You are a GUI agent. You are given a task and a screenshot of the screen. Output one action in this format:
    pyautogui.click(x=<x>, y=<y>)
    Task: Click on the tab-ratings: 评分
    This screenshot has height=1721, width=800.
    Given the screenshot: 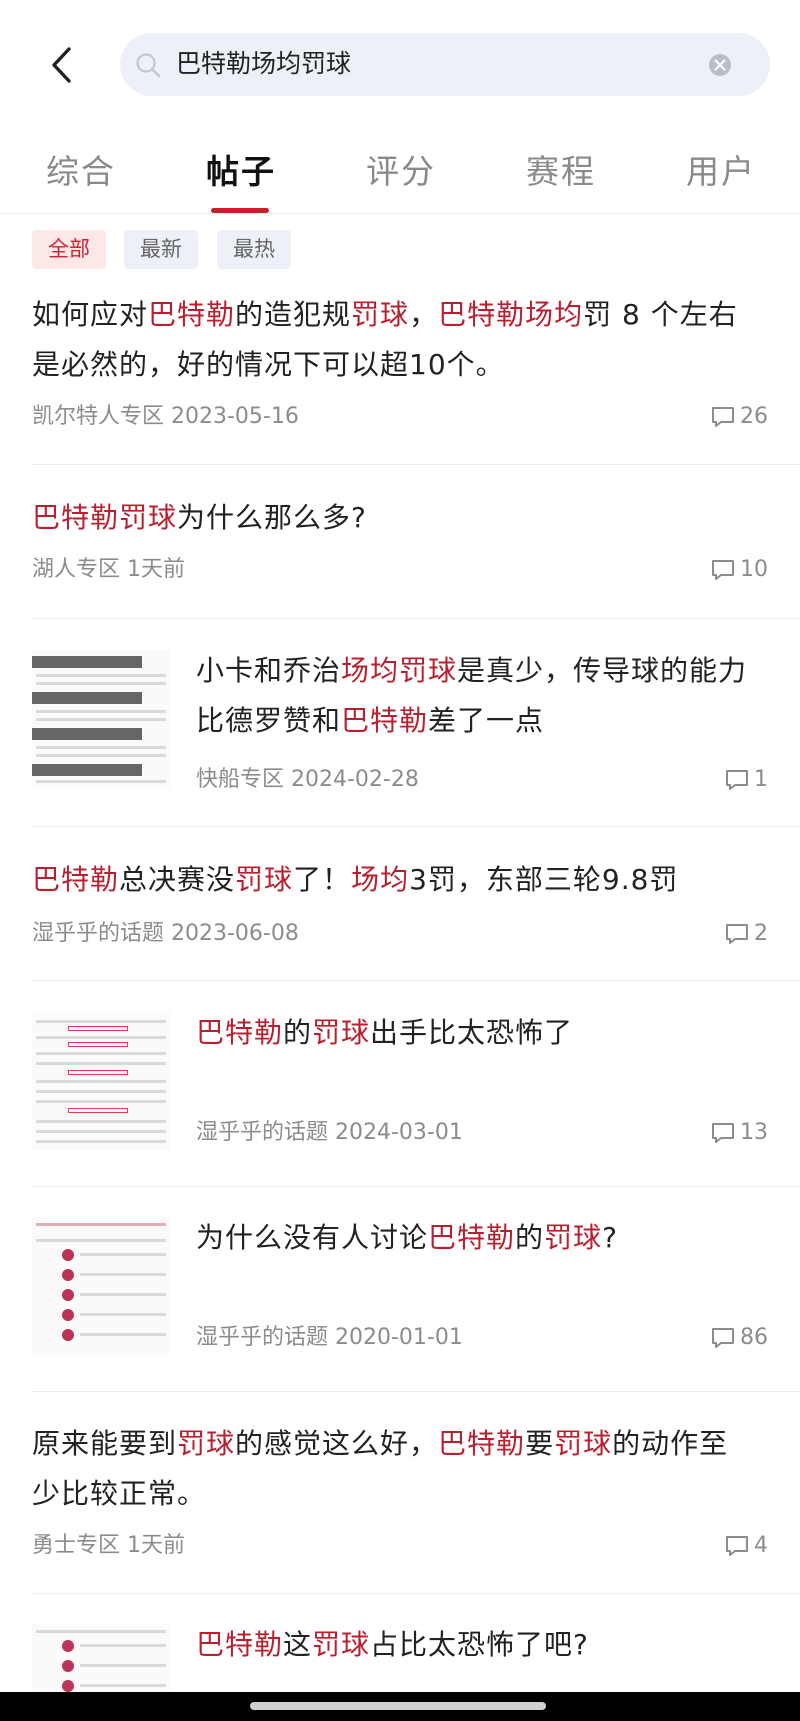 What is the action you would take?
    pyautogui.click(x=401, y=172)
    